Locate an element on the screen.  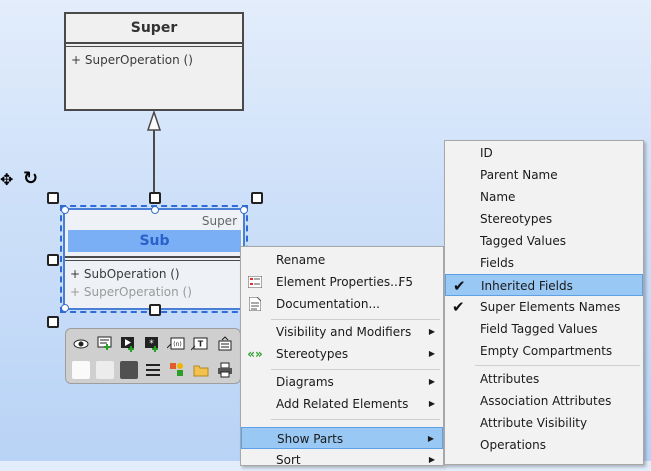
fill-white-icon is located at coordinates (81, 370).